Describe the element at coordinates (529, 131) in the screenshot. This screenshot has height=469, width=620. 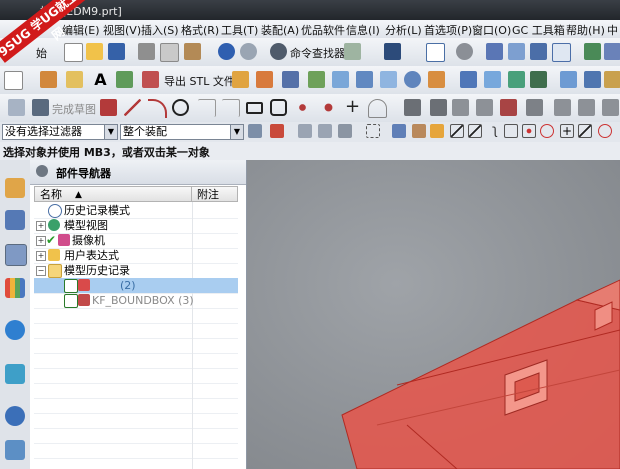
I see `snap-center-icon` at that location.